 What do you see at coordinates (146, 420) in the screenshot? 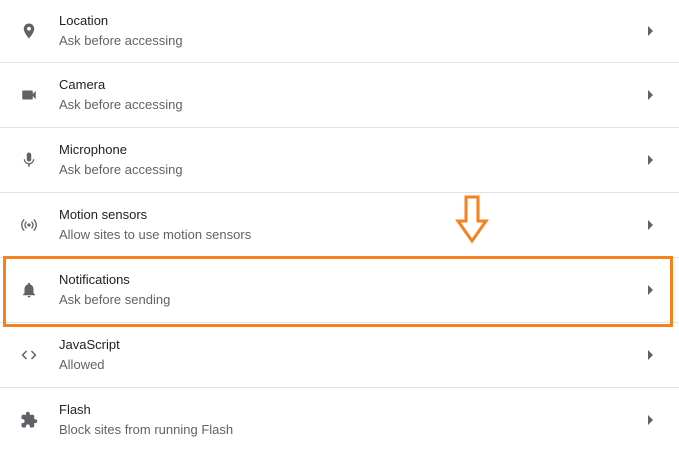
I see `settings-item-text: Flash Block sites from running Flash` at bounding box center [146, 420].